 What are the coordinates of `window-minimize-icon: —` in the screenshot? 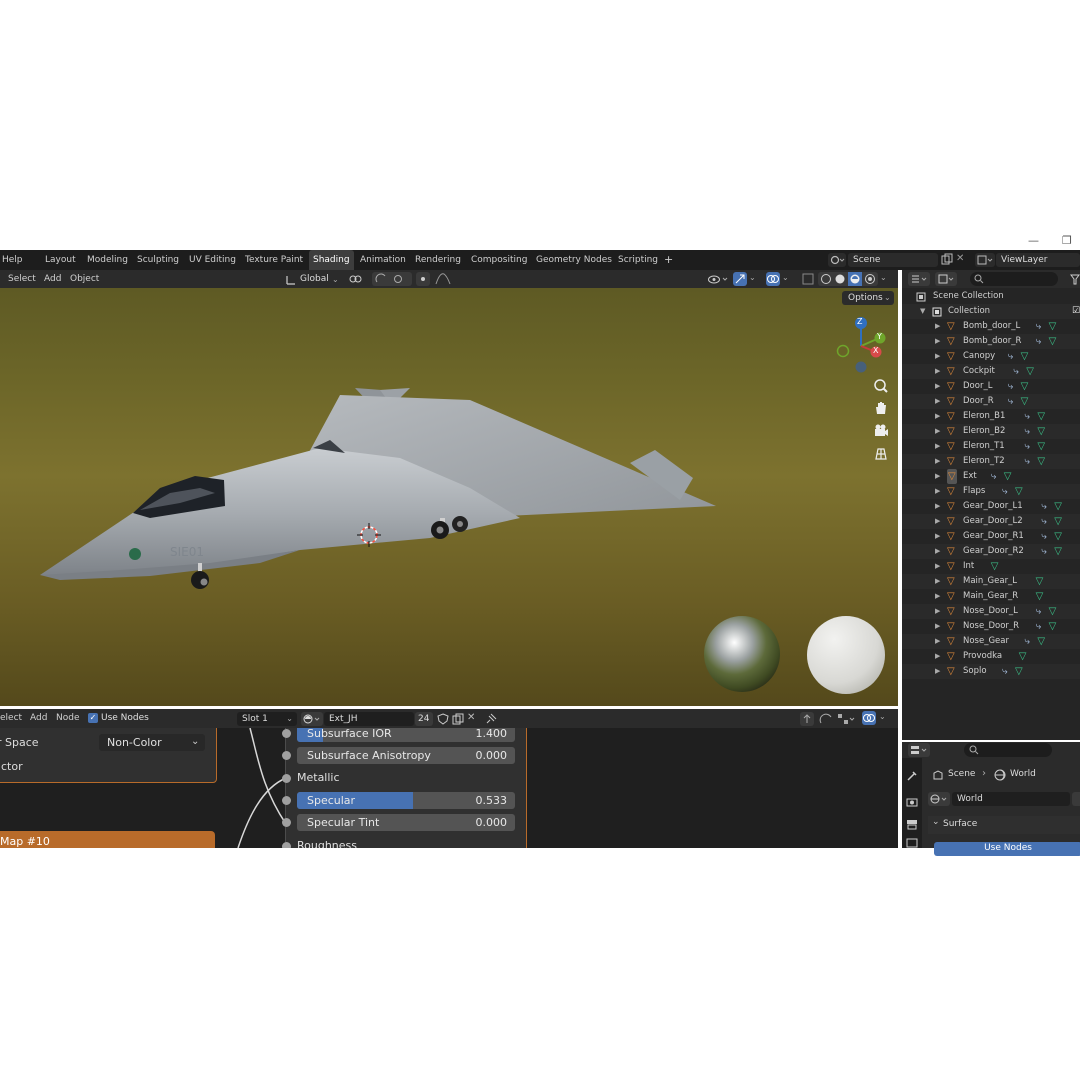 It's located at (1033, 240).